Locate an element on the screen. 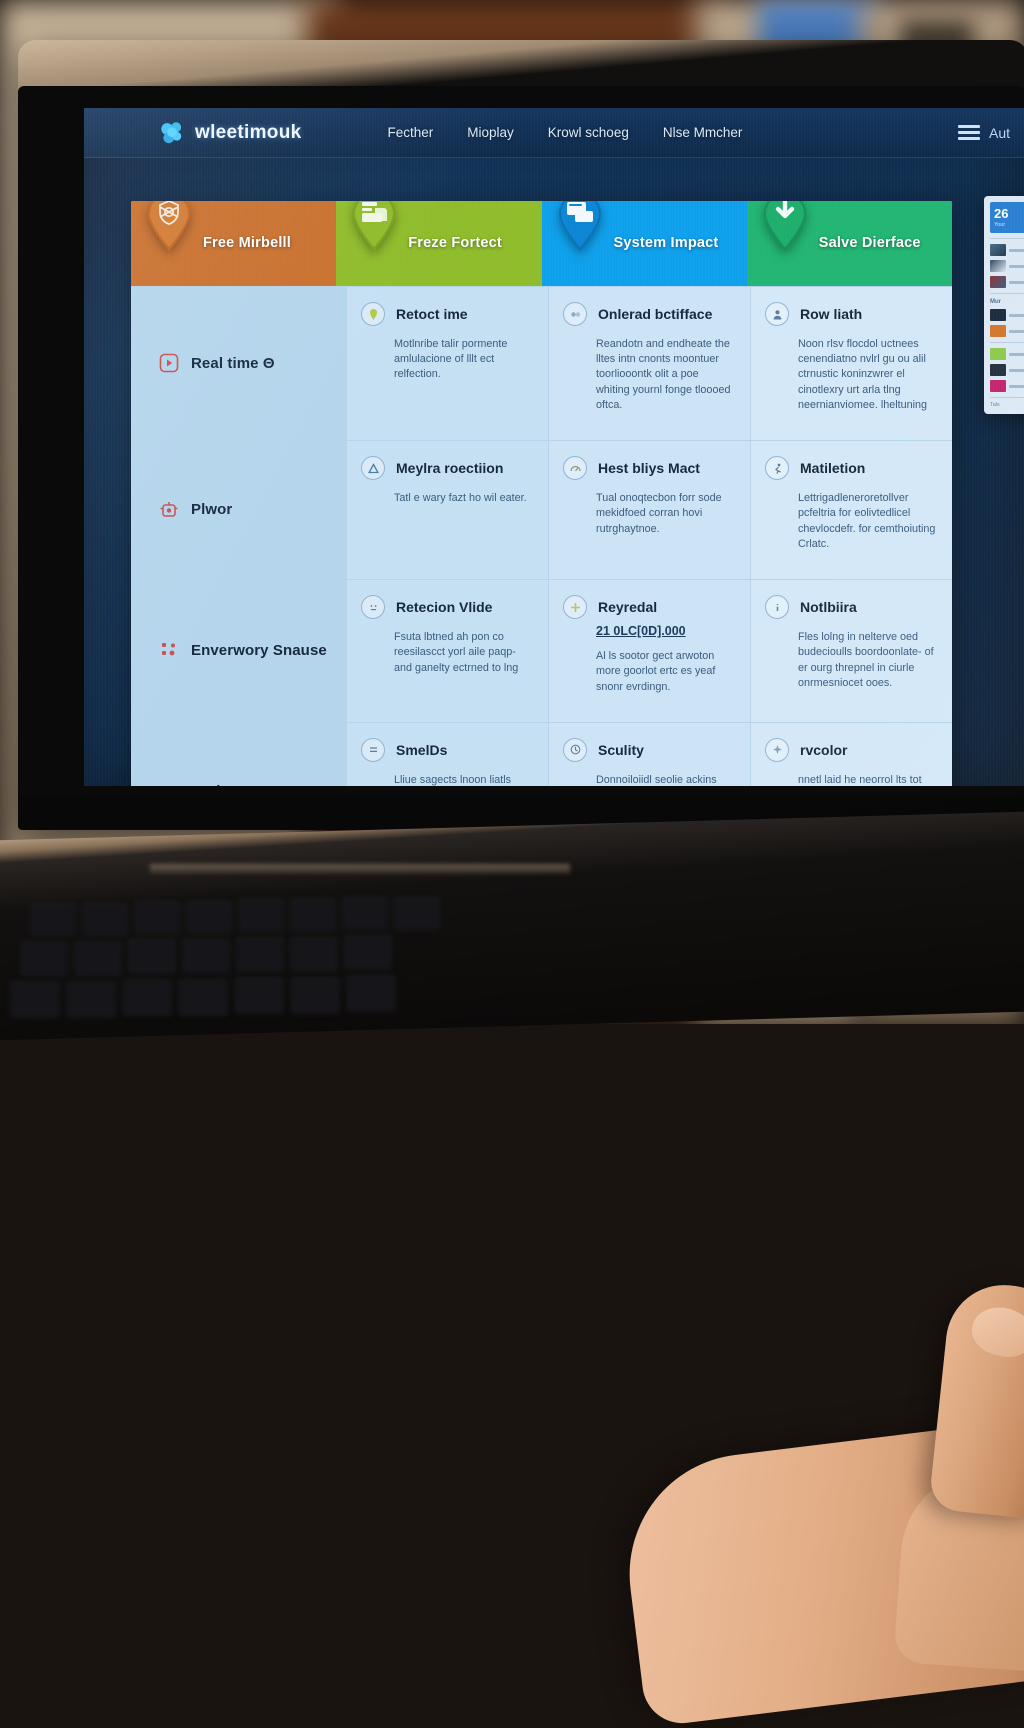  side-panel-banner: 26 Your is located at coordinates (1007, 217).